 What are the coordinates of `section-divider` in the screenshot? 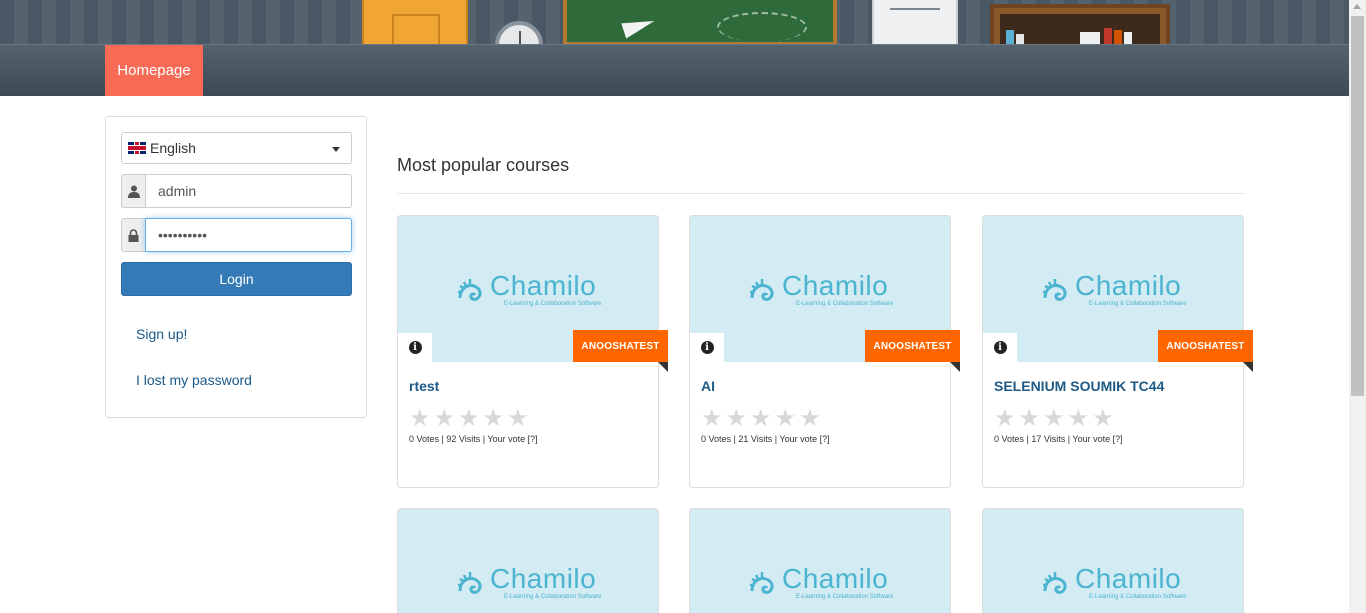 It's located at (821, 193).